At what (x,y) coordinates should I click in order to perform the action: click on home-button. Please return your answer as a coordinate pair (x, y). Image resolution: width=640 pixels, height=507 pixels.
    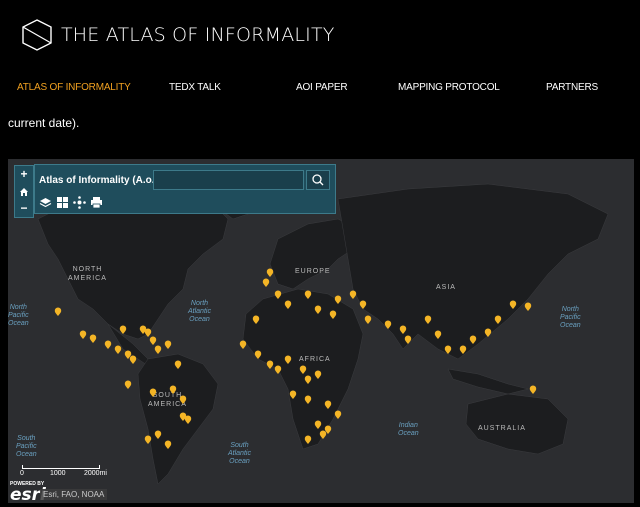
    Looking at the image, I should click on (24, 191).